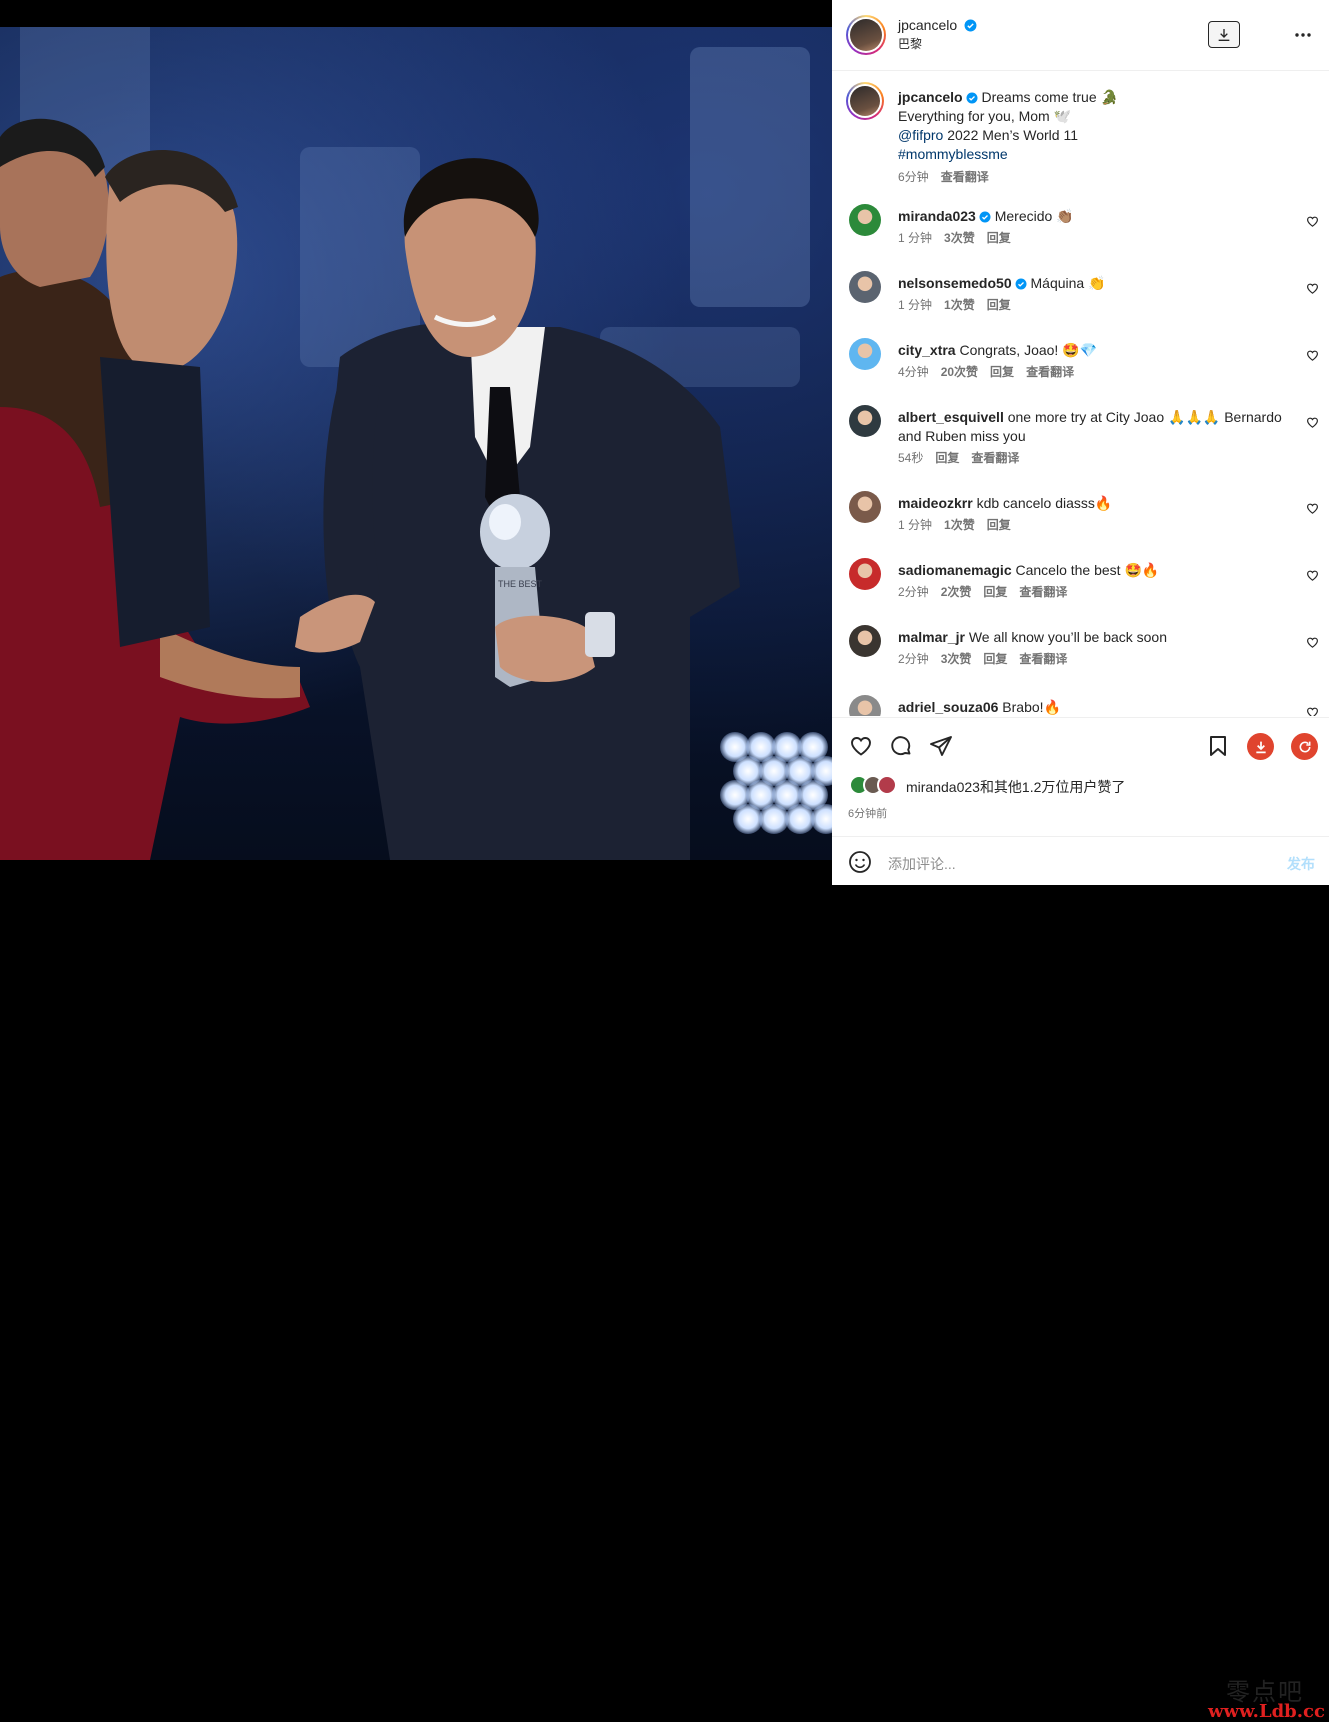  Describe the element at coordinates (1031, 707) in the screenshot. I see `comment-text: Brabo!🔥` at that location.